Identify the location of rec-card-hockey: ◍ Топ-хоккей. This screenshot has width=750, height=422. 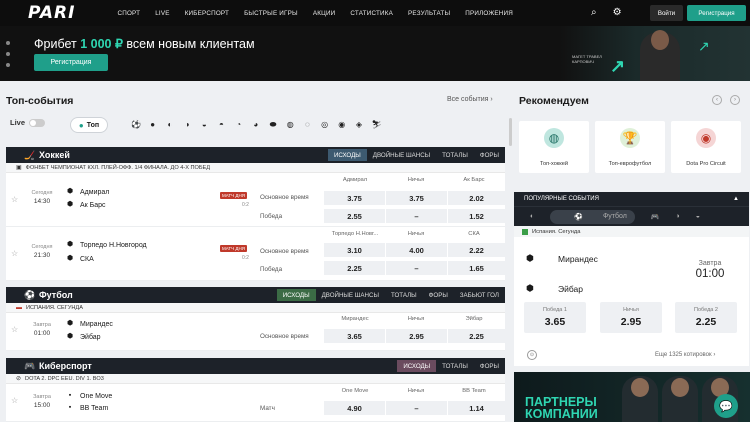
(554, 147).